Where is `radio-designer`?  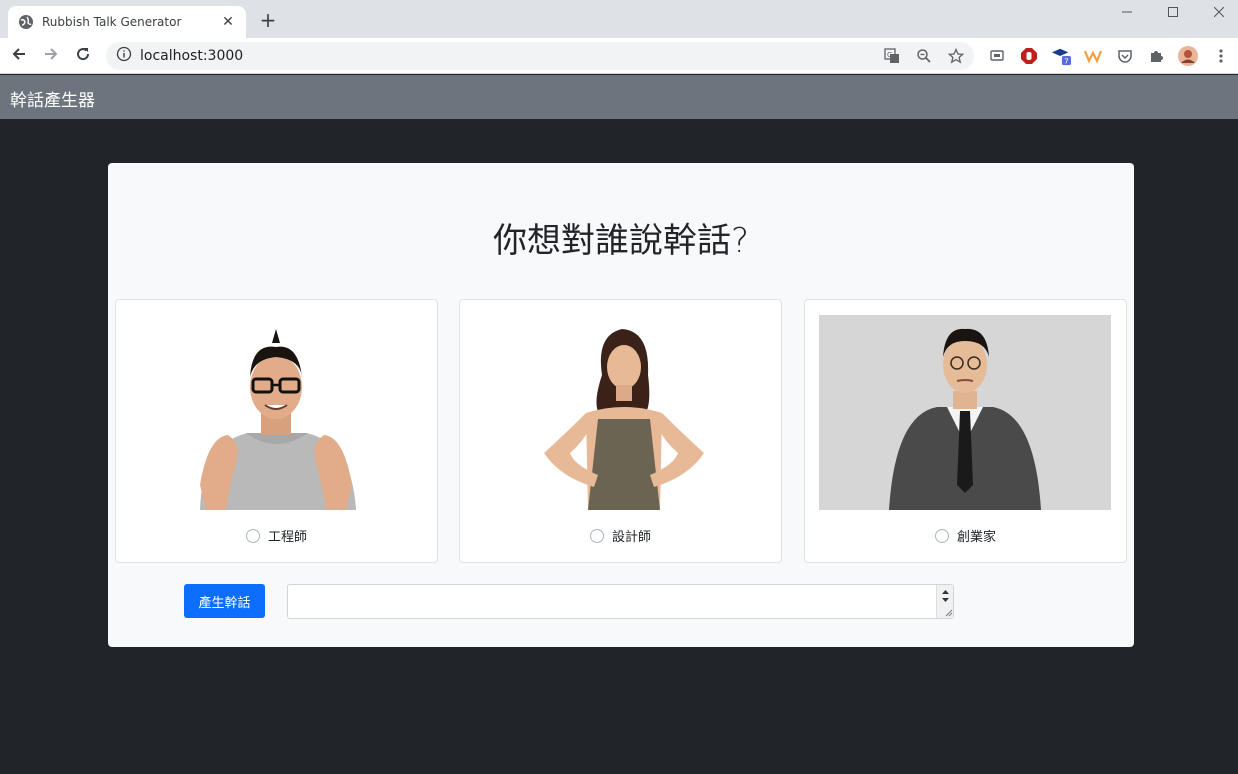
radio-designer is located at coordinates (596, 535).